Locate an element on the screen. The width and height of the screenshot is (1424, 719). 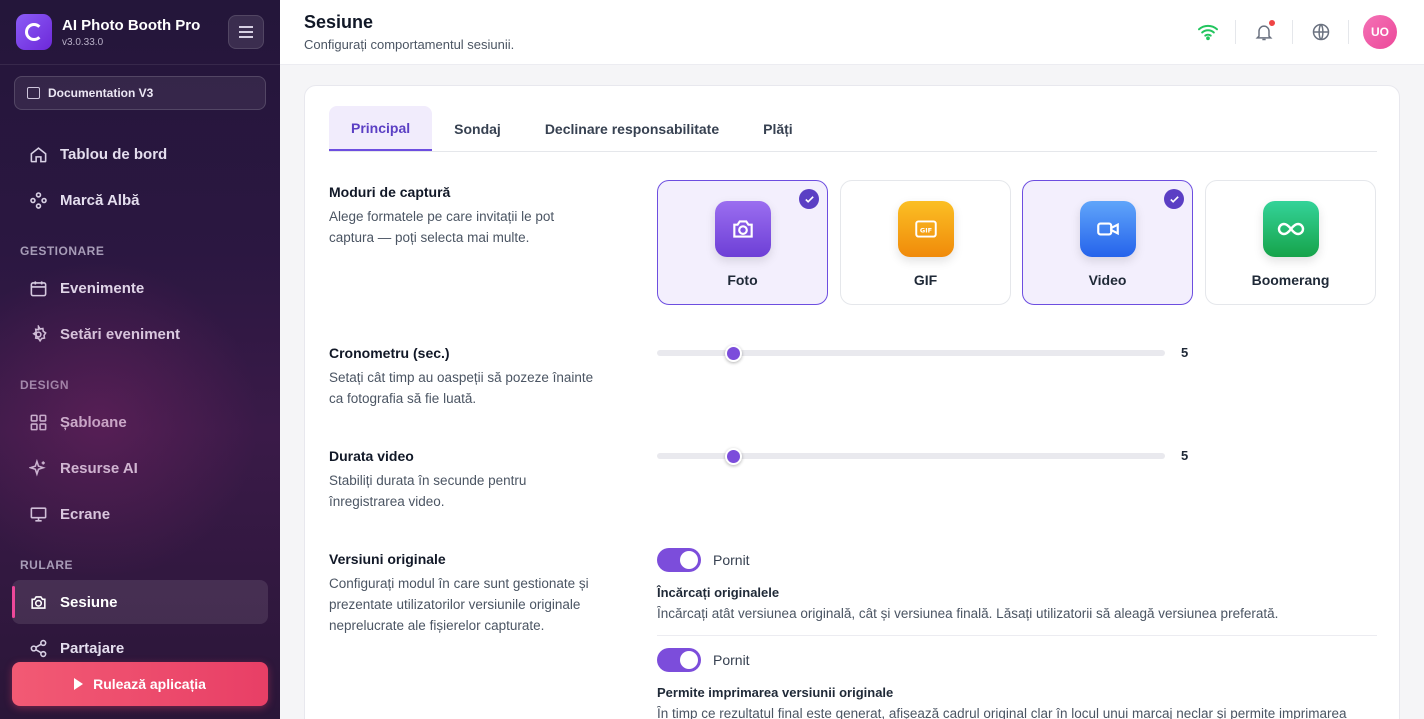
sidebar-item-event-settings: Setări eveniment is located at coordinates (140, 334).